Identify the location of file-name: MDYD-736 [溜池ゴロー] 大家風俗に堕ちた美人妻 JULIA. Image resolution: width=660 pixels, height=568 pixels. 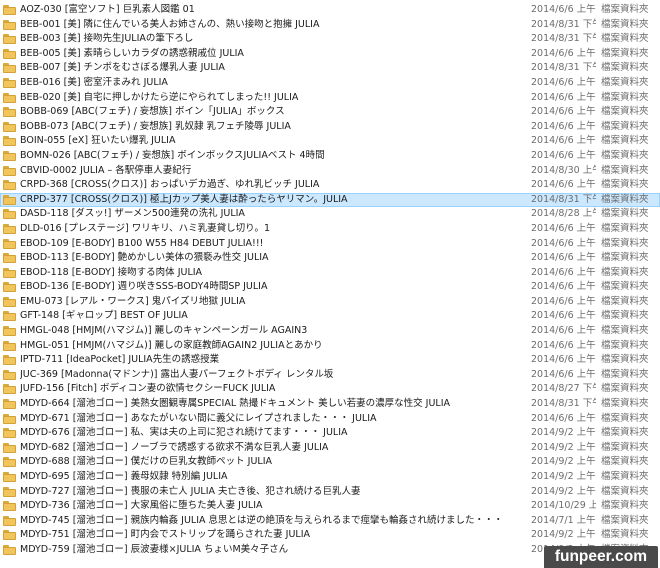
(141, 506).